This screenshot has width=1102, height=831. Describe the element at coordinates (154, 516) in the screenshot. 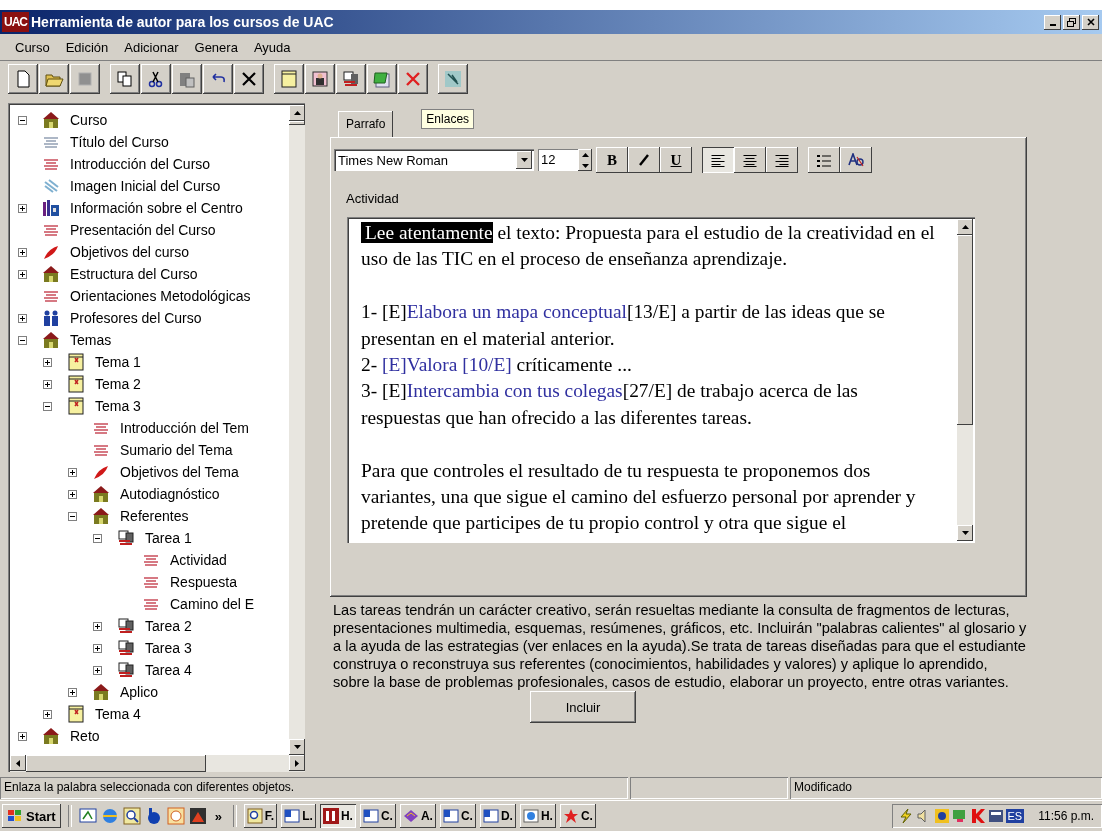

I see `tree-item: Referentes` at that location.